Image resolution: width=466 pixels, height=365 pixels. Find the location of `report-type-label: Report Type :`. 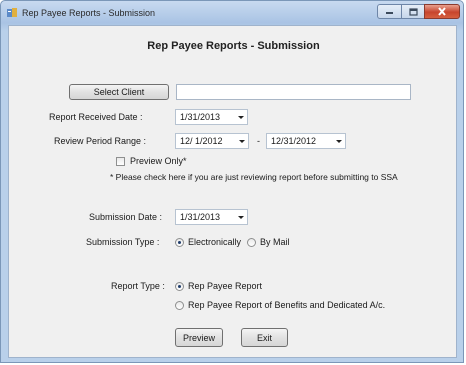

report-type-label: Report Type : is located at coordinates (138, 286).